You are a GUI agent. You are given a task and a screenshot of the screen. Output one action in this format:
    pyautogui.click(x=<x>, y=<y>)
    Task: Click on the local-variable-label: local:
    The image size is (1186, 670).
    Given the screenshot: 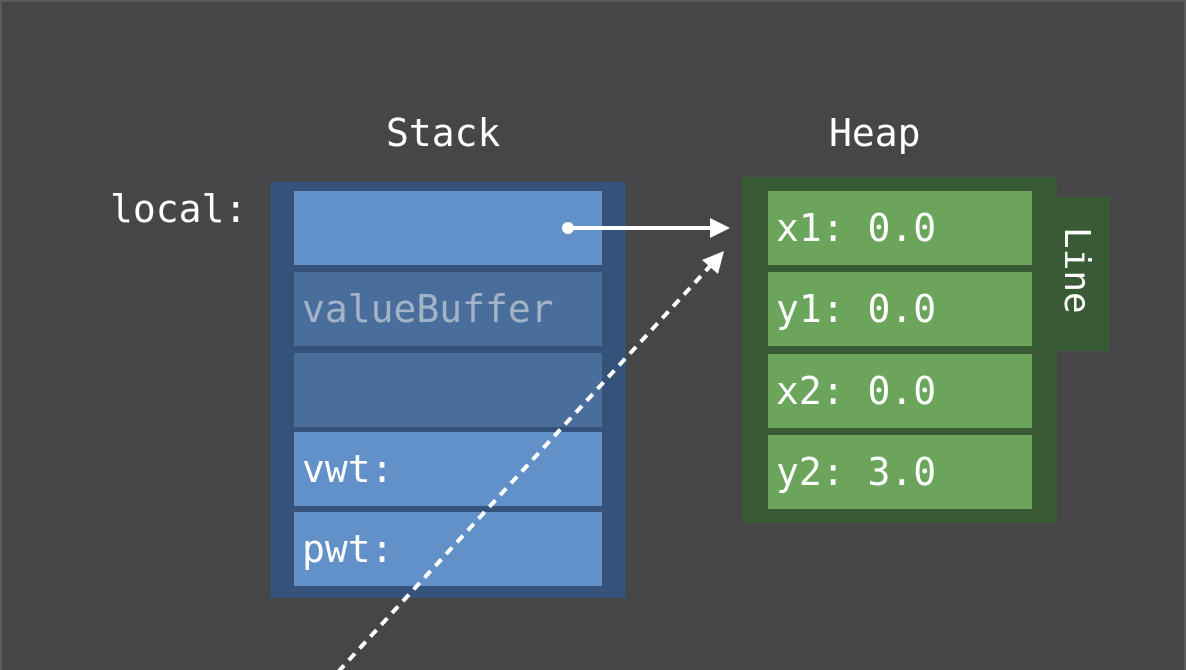 What is the action you would take?
    pyautogui.click(x=179, y=209)
    